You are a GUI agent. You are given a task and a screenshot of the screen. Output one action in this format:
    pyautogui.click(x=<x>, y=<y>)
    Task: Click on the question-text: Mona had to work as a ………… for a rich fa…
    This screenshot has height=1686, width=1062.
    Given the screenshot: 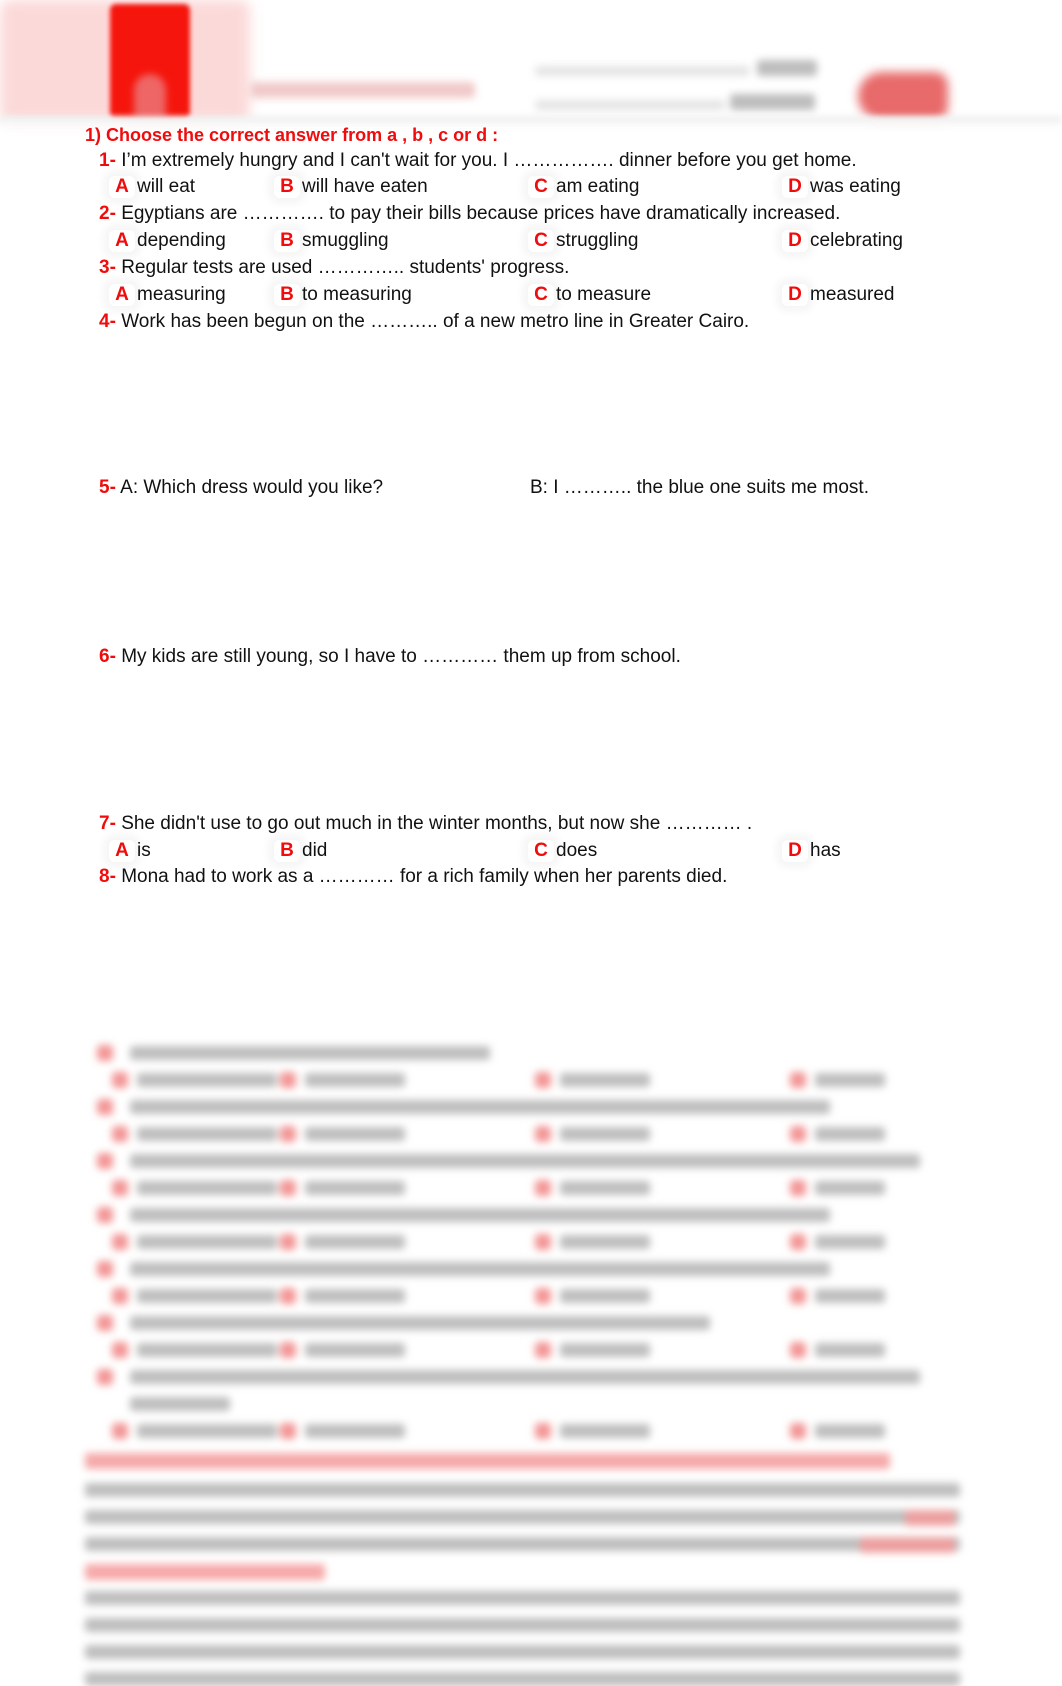 What is the action you would take?
    pyautogui.click(x=424, y=876)
    